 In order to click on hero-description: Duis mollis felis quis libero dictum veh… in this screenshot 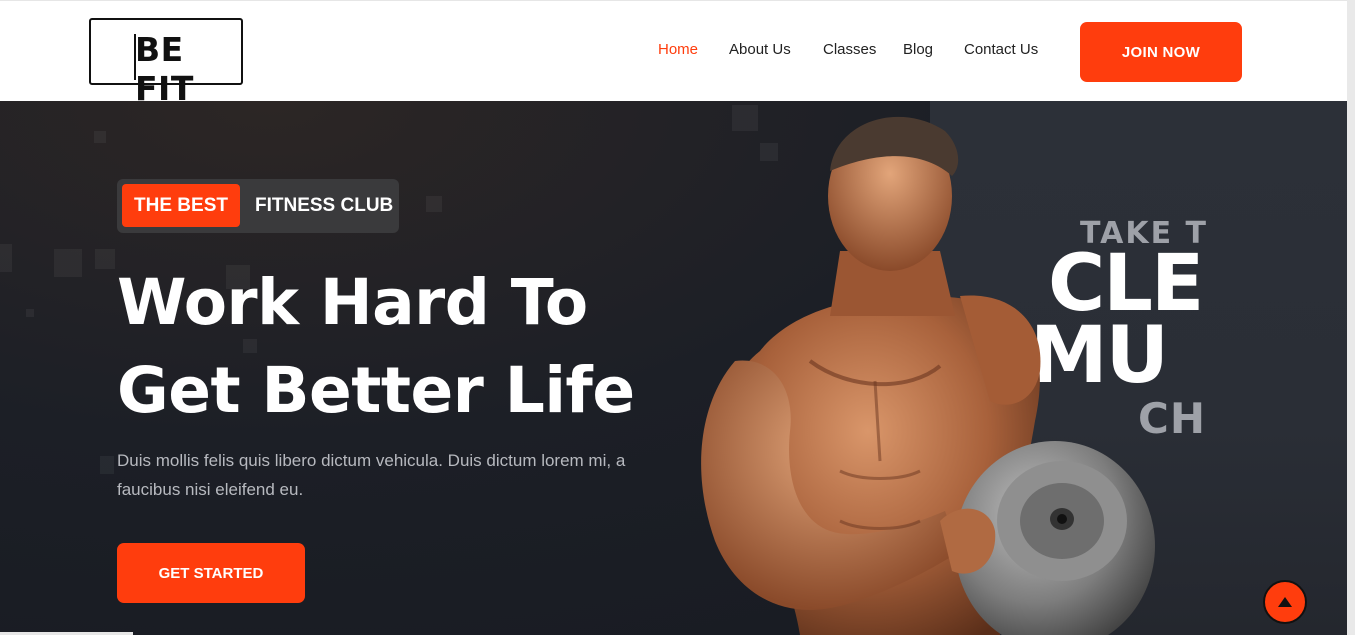, I will do `click(371, 475)`.